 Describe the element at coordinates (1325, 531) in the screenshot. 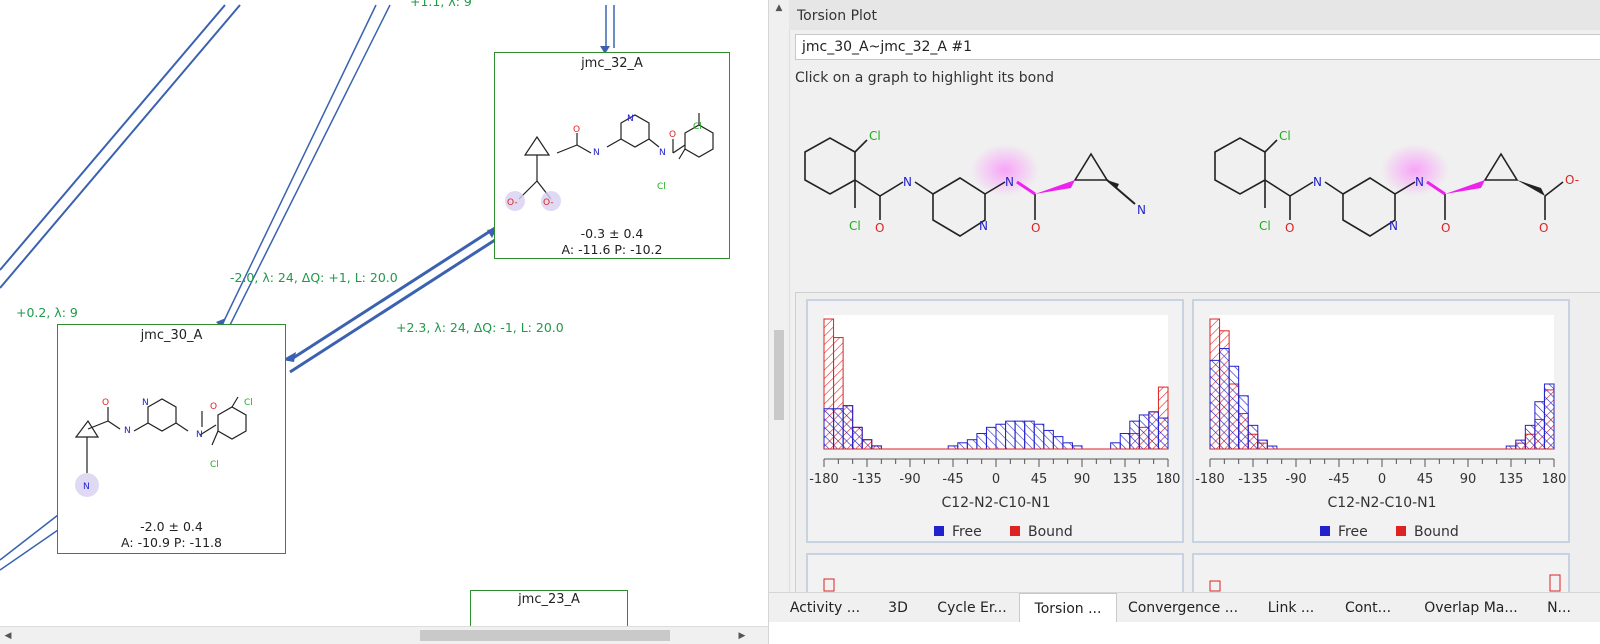

I see `legend-swatch-free` at that location.